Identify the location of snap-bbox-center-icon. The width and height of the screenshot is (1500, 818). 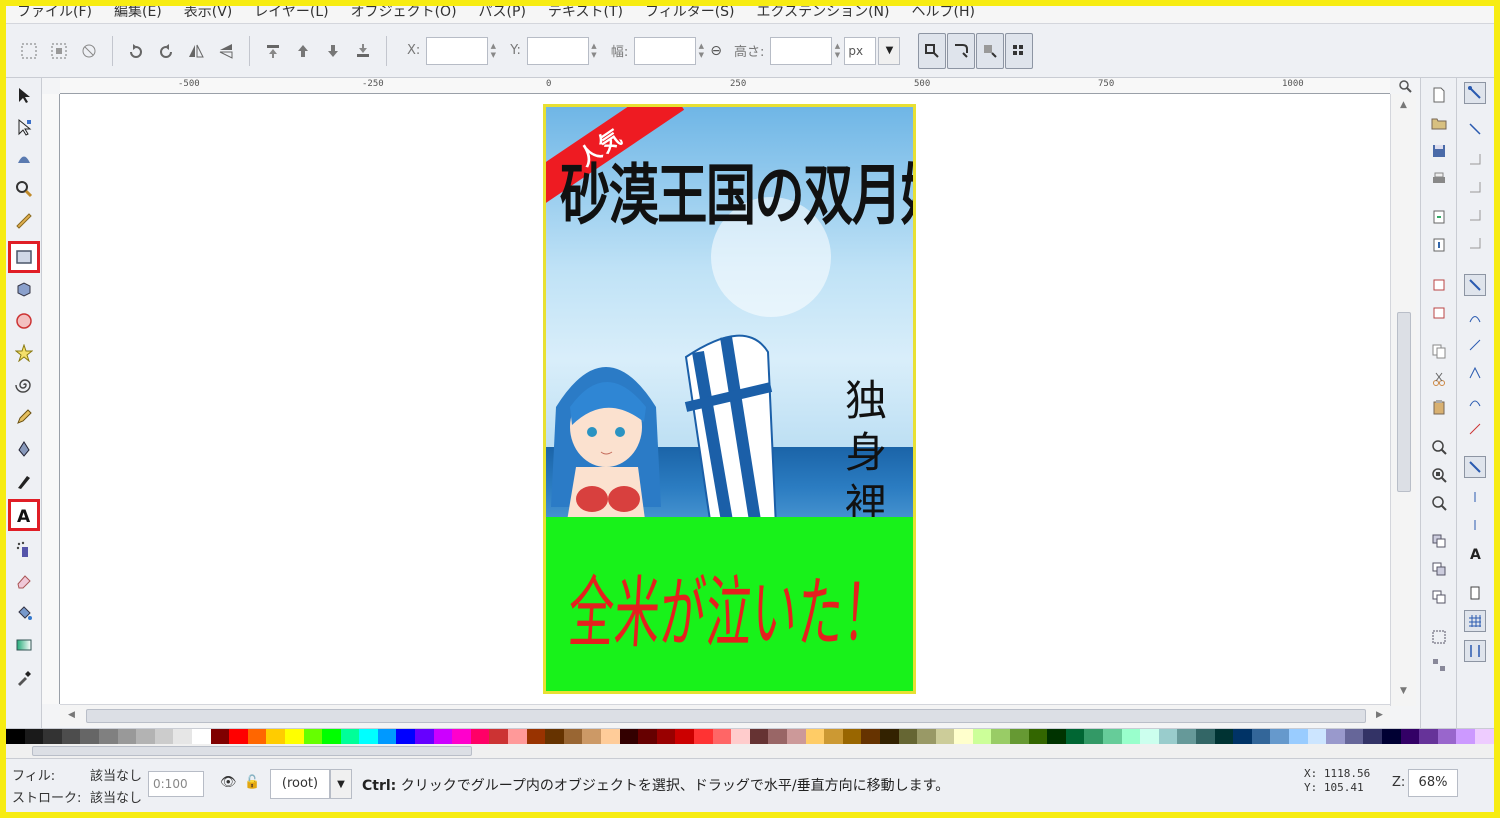
(1475, 243).